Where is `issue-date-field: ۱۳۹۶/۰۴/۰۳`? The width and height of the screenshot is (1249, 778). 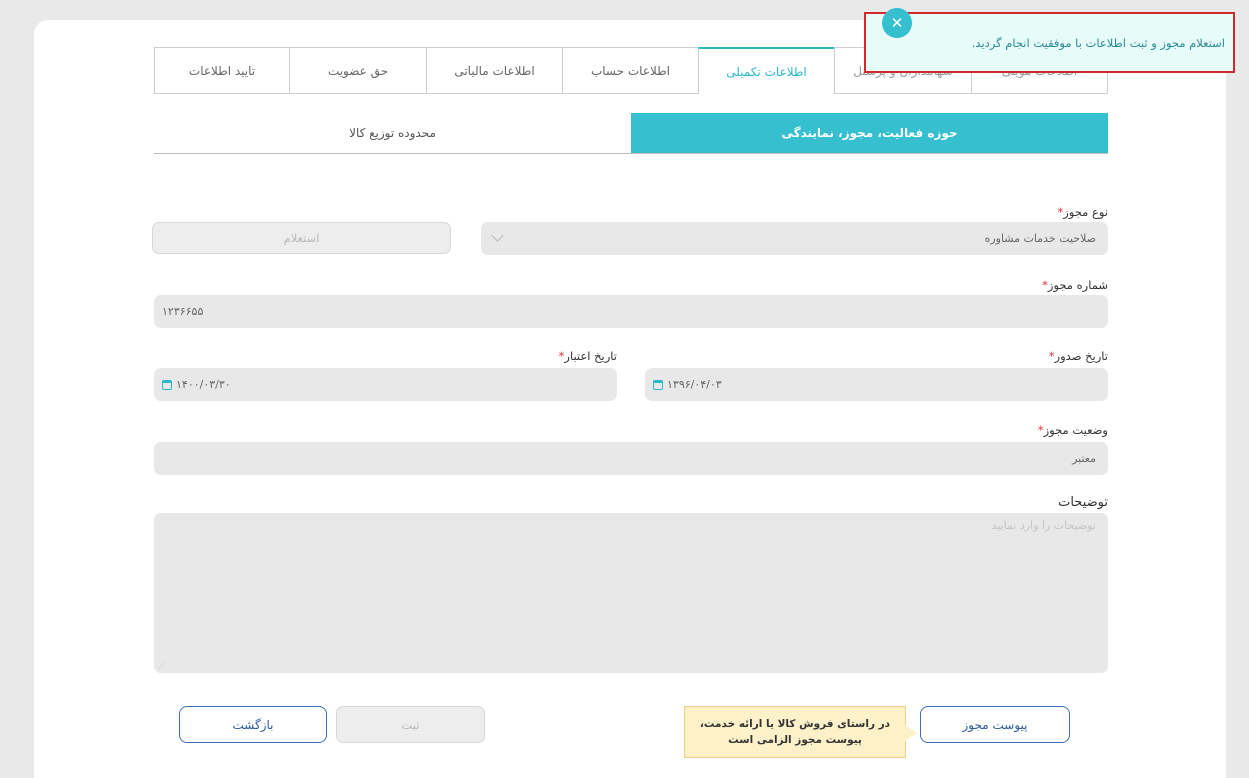
issue-date-field: ۱۳۹۶/۰۴/۰۳ is located at coordinates (876, 384).